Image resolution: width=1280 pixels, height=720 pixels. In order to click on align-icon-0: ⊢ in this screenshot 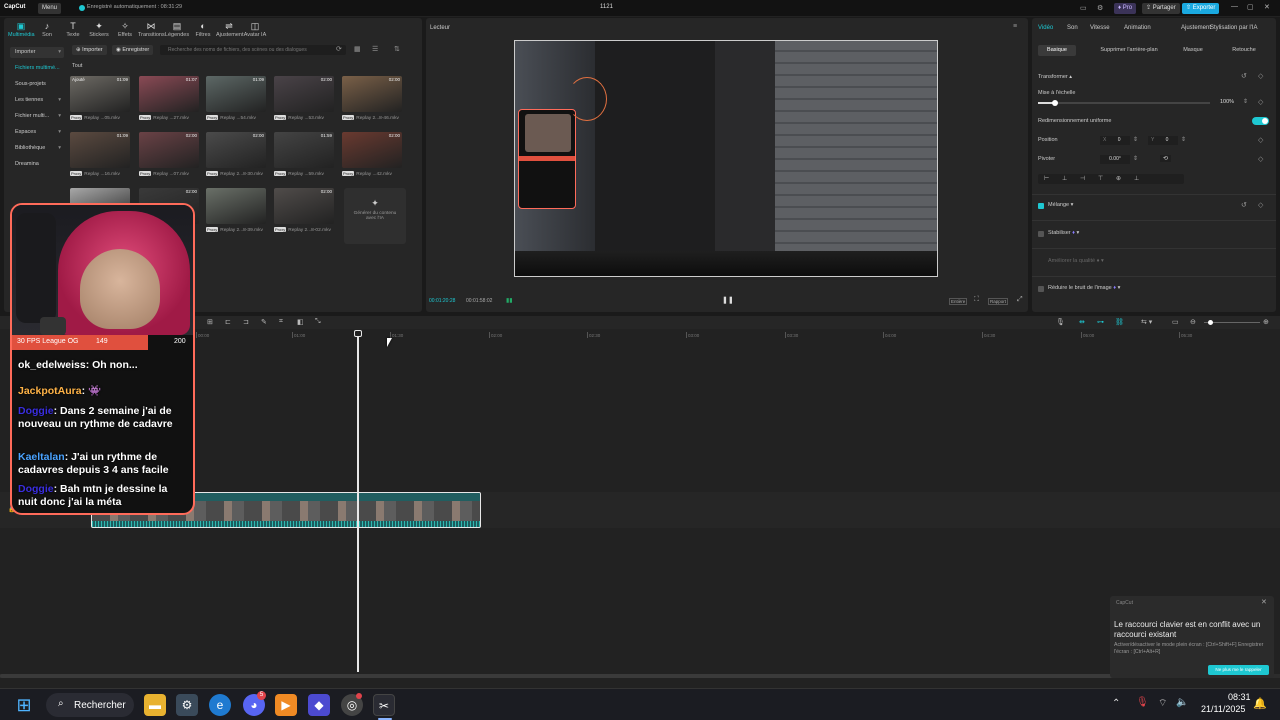, I will do `click(1046, 178)`.